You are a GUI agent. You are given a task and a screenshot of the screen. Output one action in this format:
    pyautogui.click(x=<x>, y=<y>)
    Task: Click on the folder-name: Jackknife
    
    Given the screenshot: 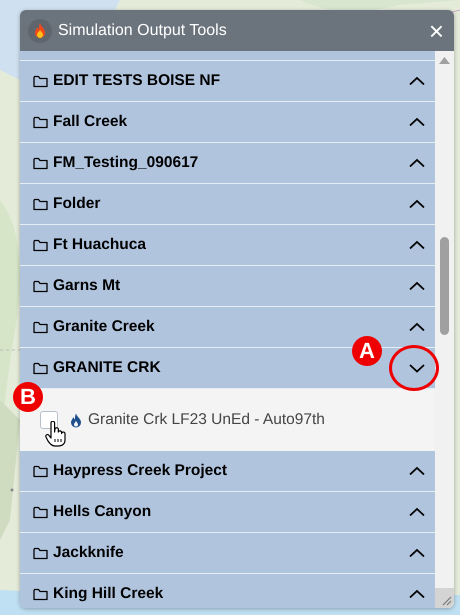 What is the action you would take?
    pyautogui.click(x=88, y=553)
    